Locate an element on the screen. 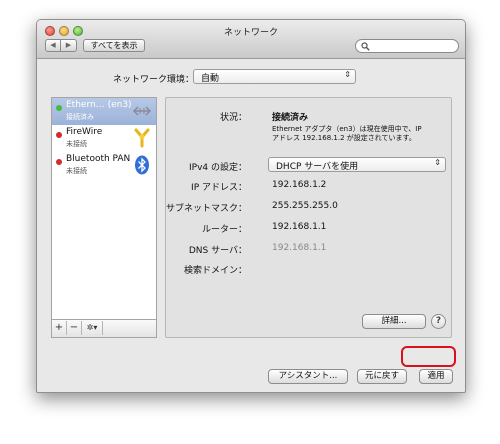 The image size is (500, 444). dns-server-value: 192.168.1.1 is located at coordinates (299, 248).